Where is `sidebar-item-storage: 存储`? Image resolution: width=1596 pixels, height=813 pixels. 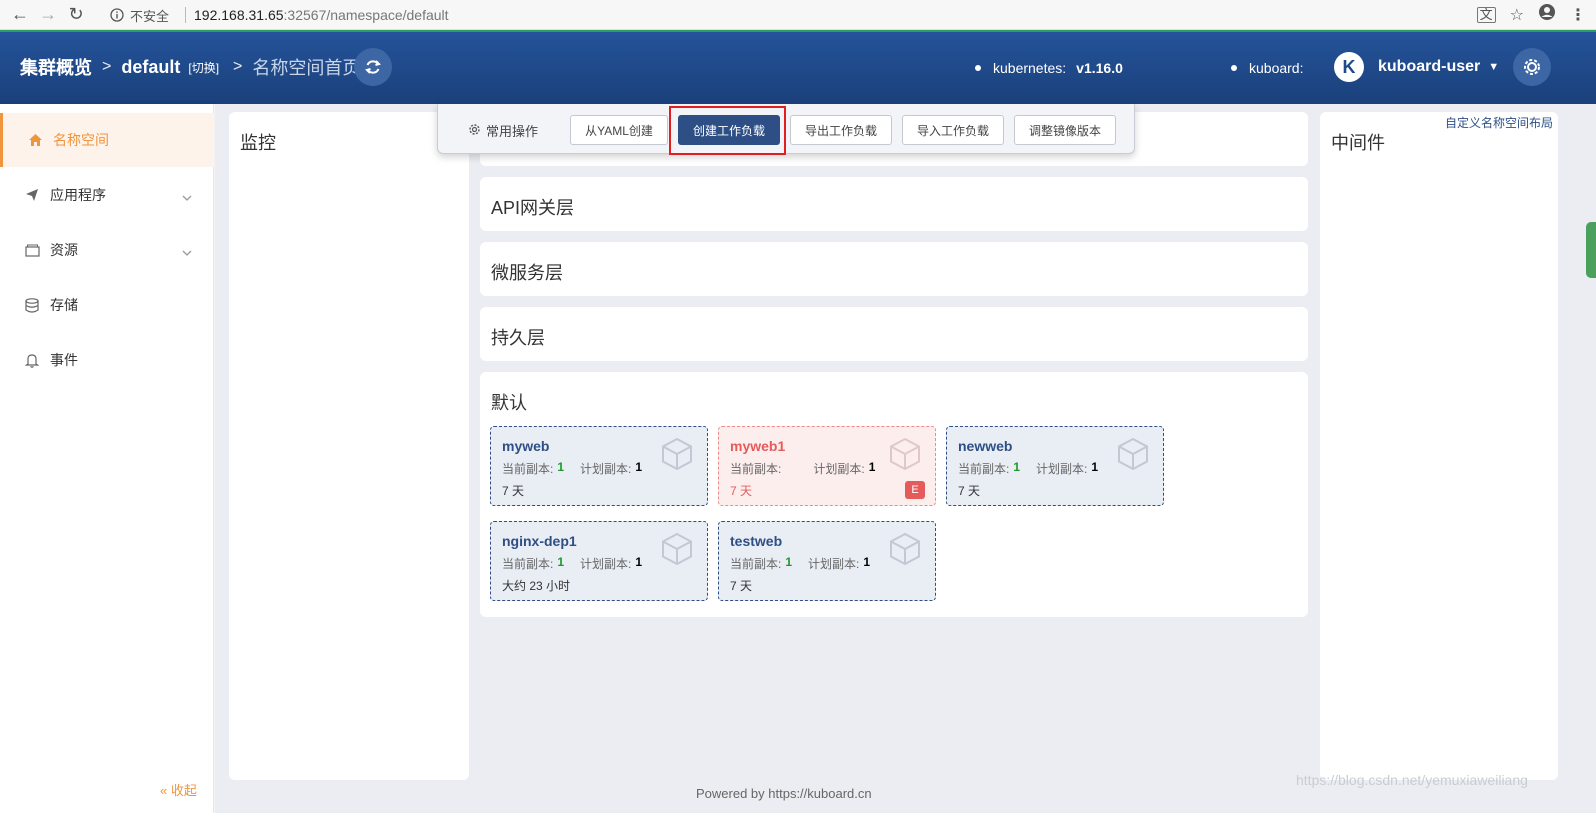
sidebar-item-storage: 存储 is located at coordinates (107, 305).